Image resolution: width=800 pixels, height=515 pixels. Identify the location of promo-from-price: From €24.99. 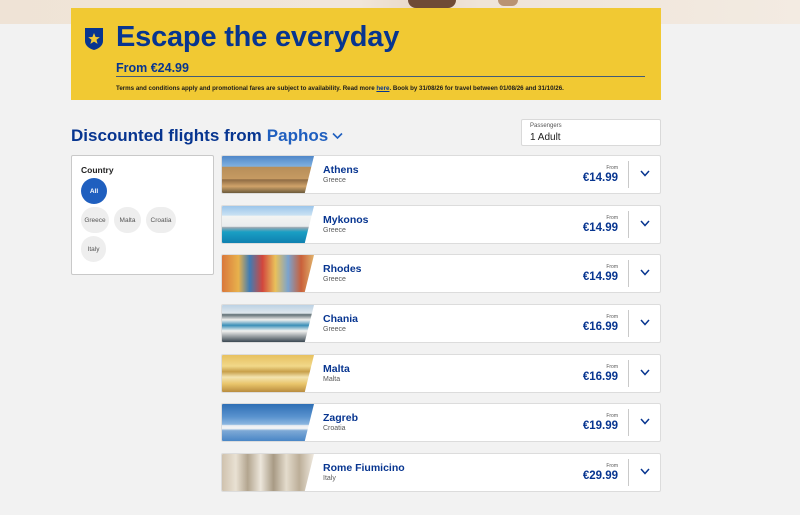
(152, 68).